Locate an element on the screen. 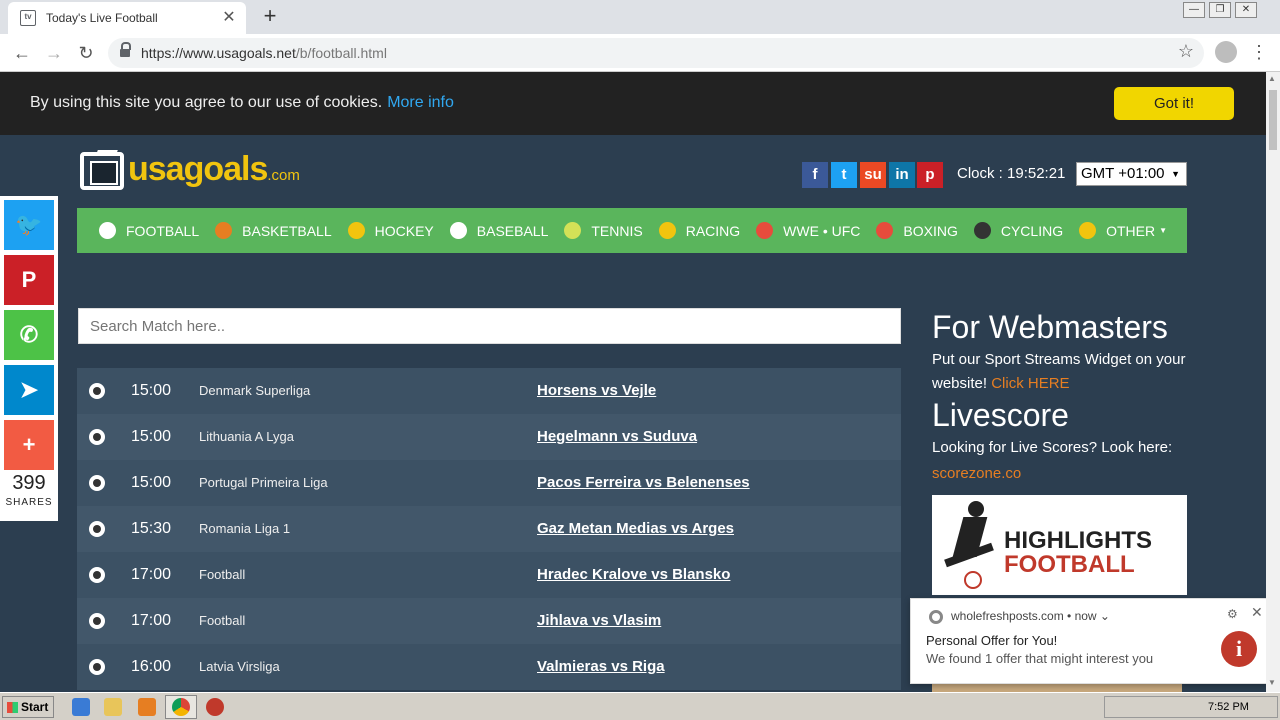 The height and width of the screenshot is (720, 1280). nav-item-other: OTHER ▼ is located at coordinates (1123, 230).